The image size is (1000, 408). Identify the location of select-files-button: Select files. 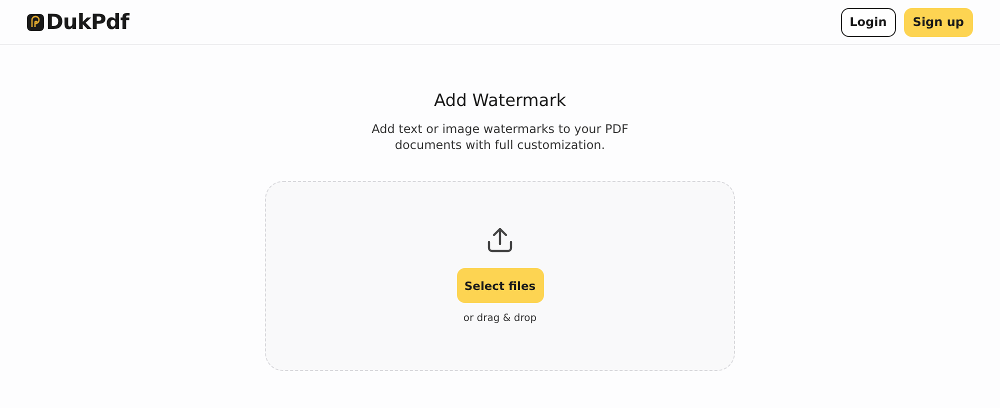
(500, 285).